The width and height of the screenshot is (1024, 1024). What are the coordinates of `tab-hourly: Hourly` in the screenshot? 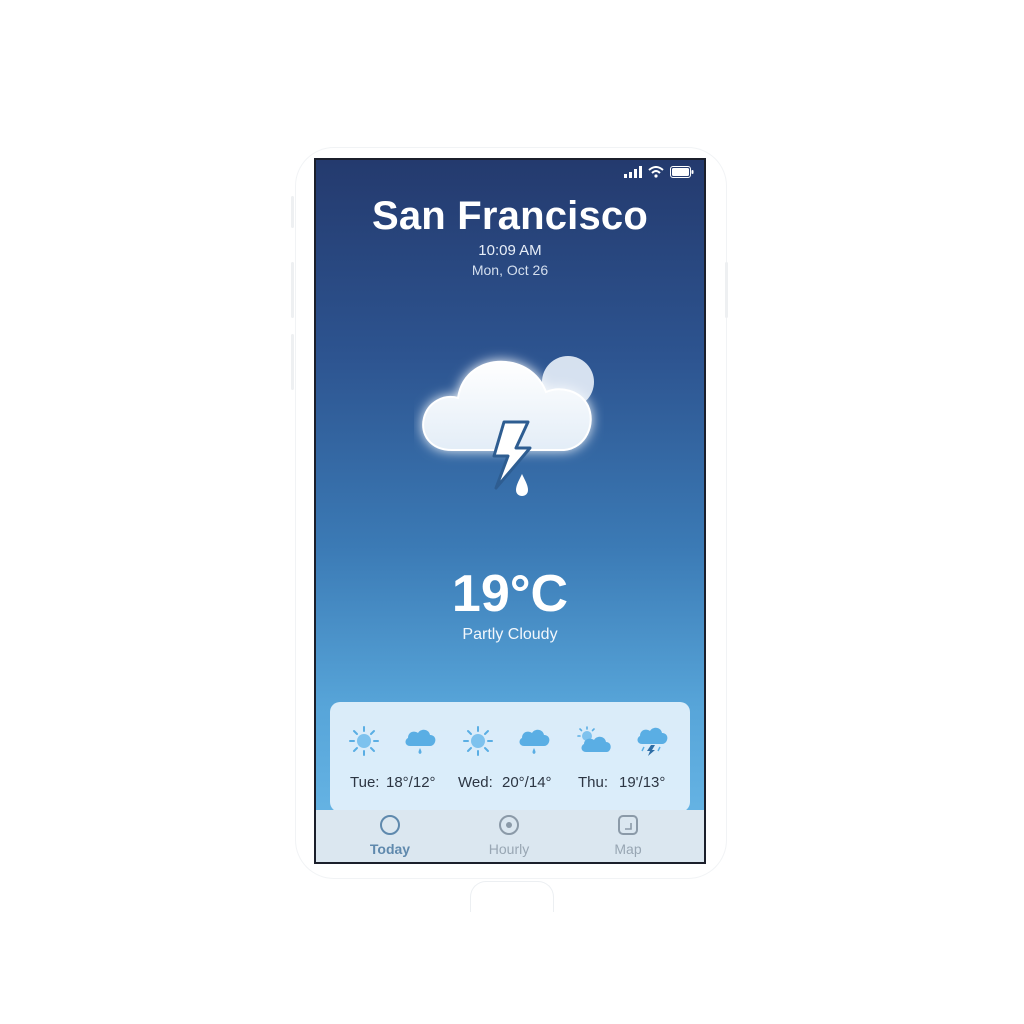 It's located at (509, 836).